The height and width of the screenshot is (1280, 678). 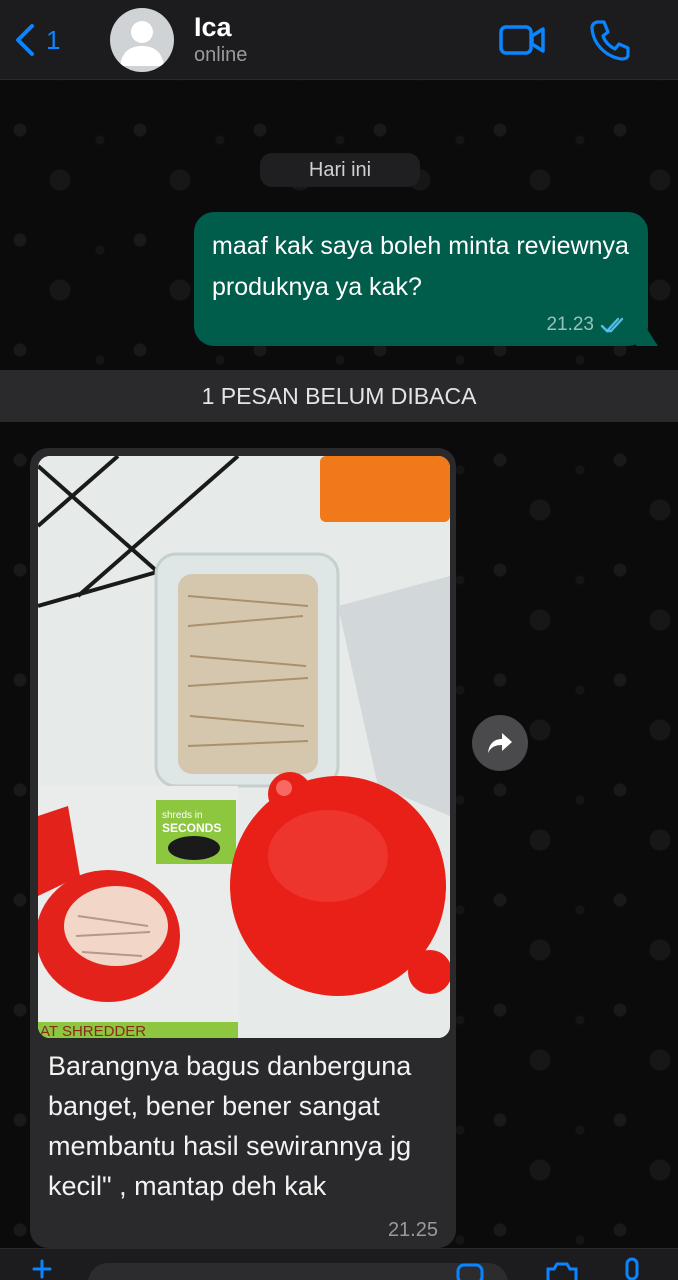 What do you see at coordinates (44, 40) in the screenshot?
I see `back-button: 1` at bounding box center [44, 40].